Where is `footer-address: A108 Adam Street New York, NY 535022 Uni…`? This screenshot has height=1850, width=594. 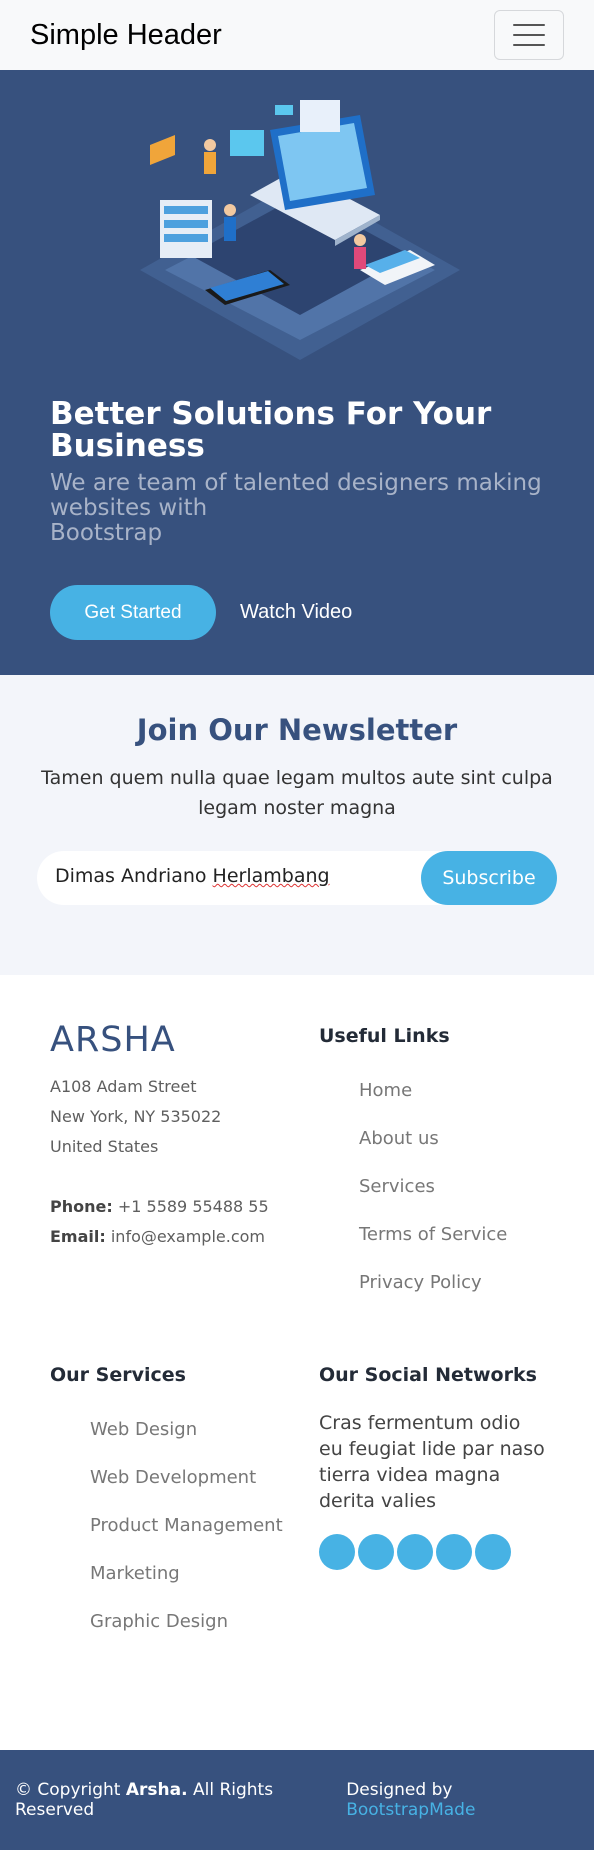
footer-address: A108 Adam Street New York, NY 535022 Uni… is located at coordinates (136, 1116).